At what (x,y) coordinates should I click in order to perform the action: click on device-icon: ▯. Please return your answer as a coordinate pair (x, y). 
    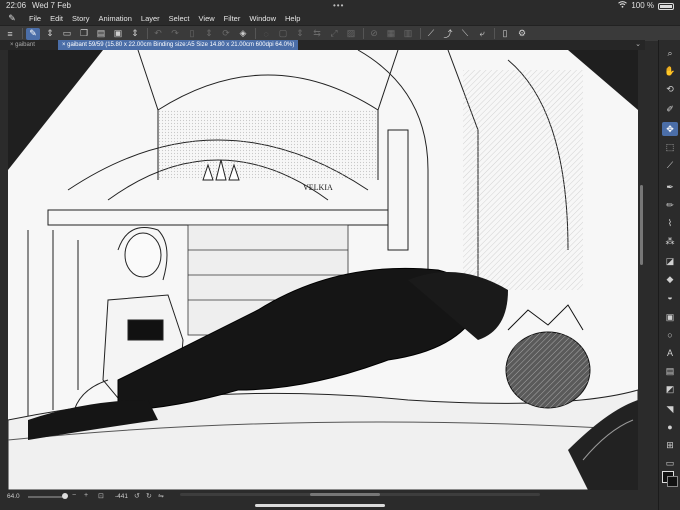
    Looking at the image, I should click on (505, 34).